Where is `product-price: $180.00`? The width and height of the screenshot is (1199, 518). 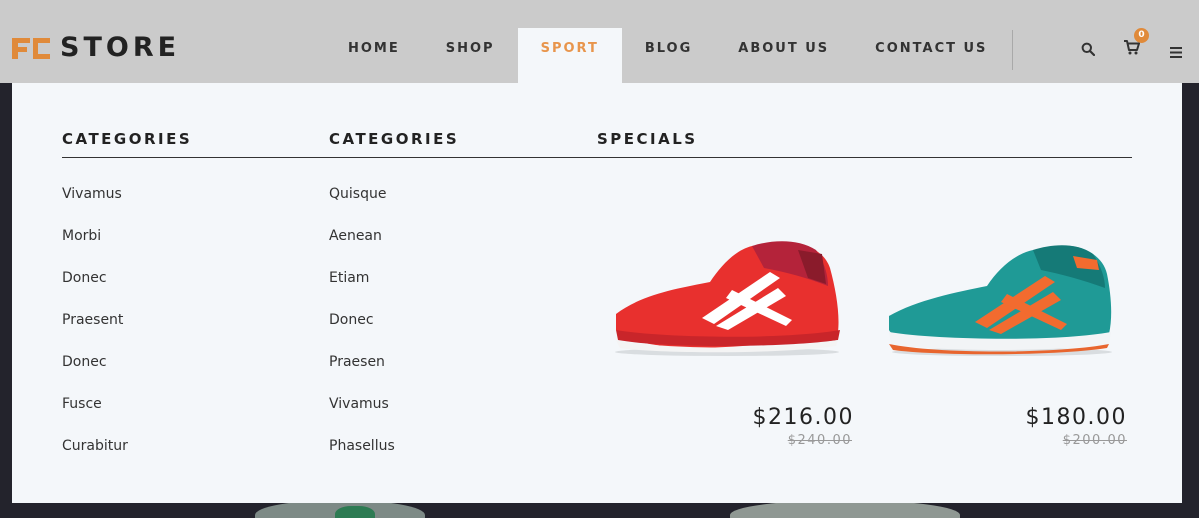
product-price: $180.00 is located at coordinates (1076, 417).